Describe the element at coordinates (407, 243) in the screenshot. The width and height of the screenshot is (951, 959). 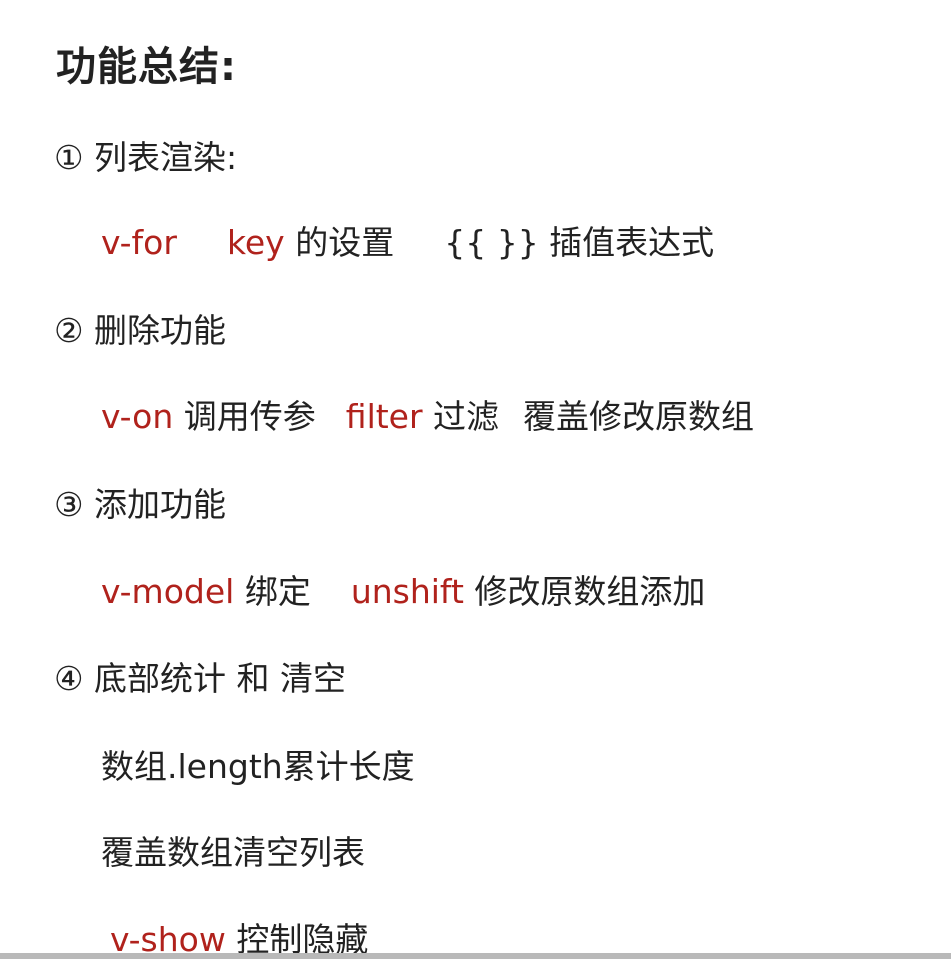
I see `section-line-list-render: v-for key 的设置 {{ }} 插值表达式` at that location.